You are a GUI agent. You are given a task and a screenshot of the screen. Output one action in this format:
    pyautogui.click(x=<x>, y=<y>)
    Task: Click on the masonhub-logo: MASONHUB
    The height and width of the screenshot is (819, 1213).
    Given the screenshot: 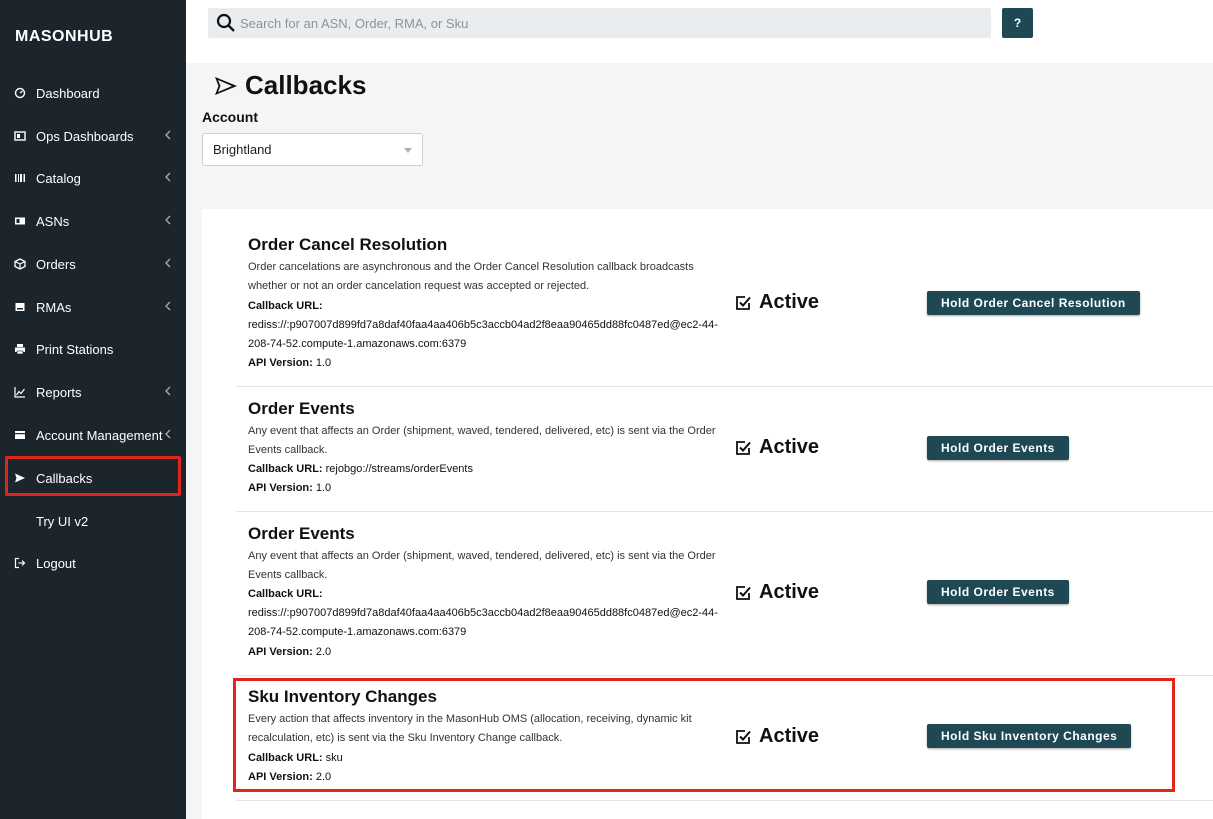 What is the action you would take?
    pyautogui.click(x=64, y=37)
    